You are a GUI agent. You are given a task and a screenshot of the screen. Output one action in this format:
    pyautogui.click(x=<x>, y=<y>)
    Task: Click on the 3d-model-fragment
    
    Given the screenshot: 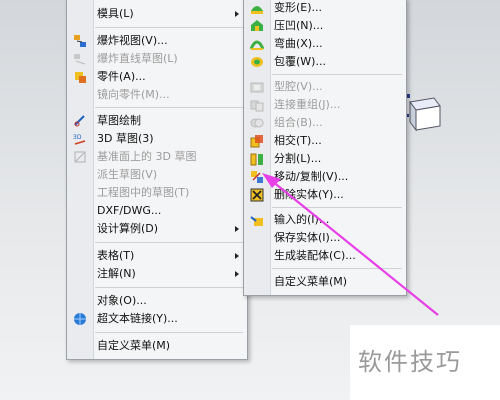 What is the action you would take?
    pyautogui.click(x=424, y=112)
    